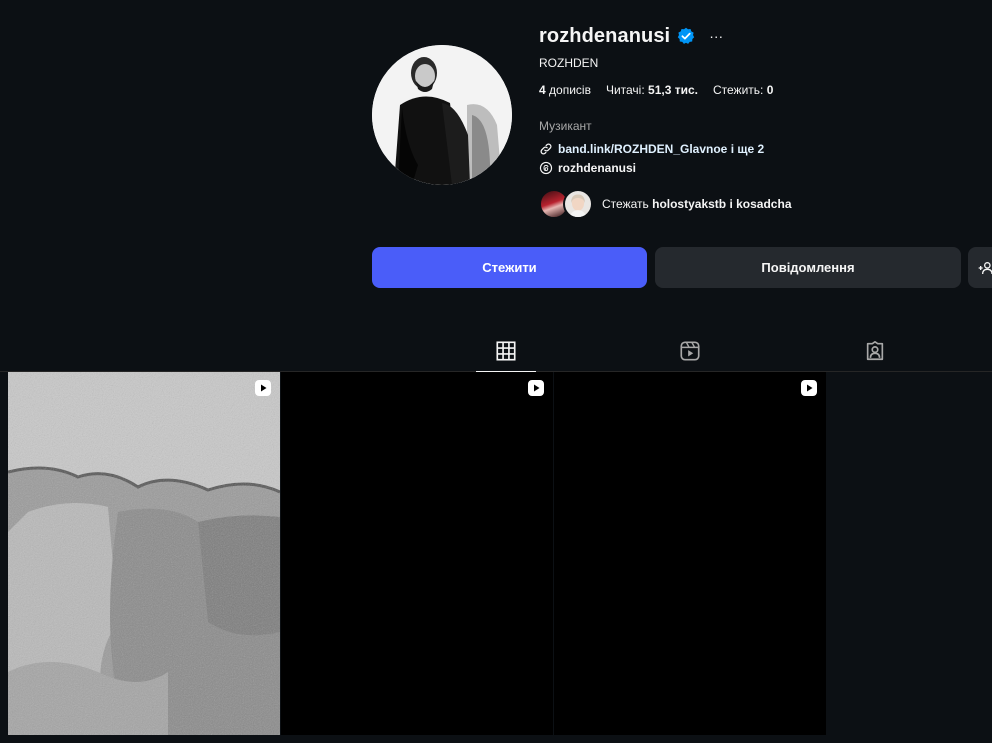  I want to click on follow-button: Стежити, so click(509, 267).